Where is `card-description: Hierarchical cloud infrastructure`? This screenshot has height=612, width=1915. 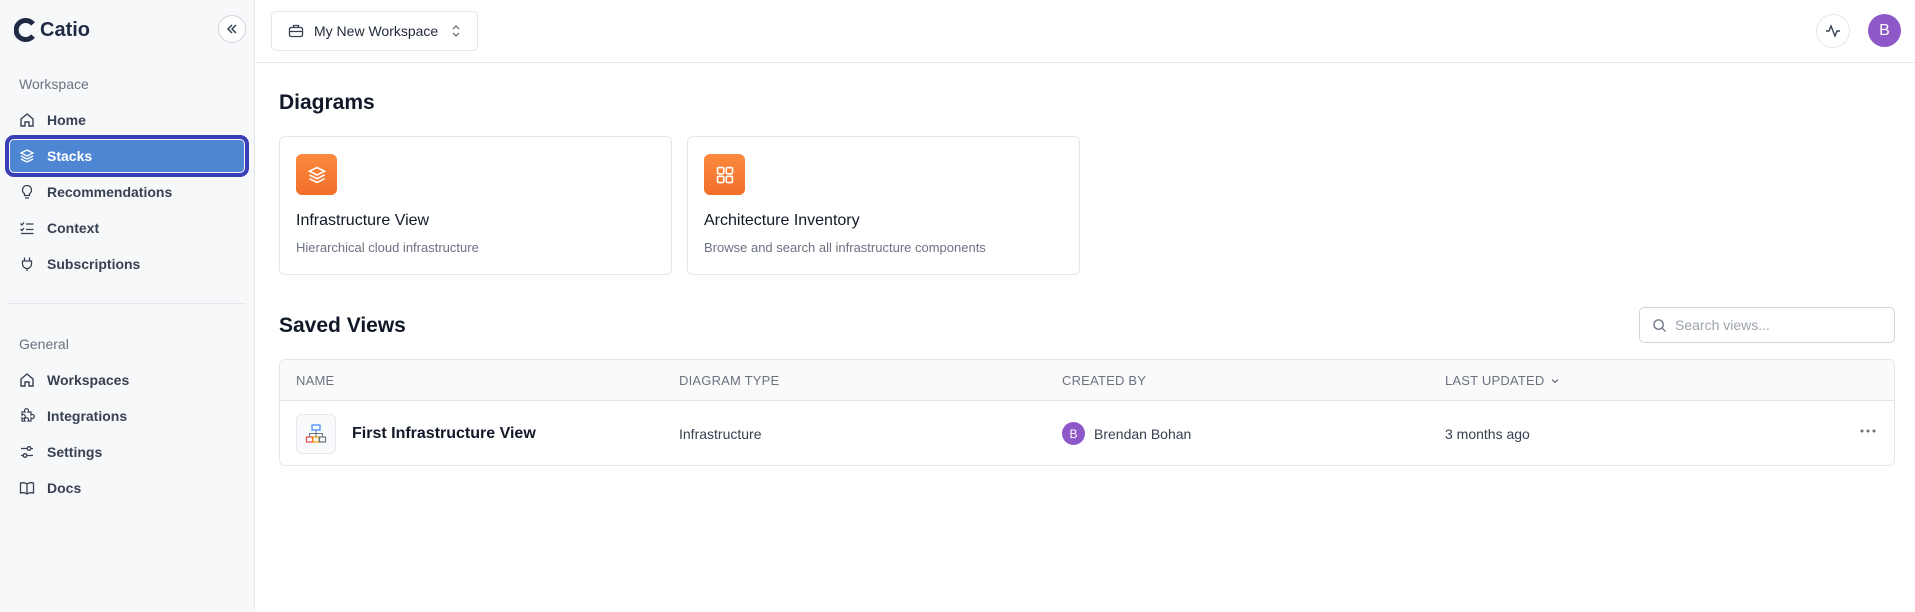
card-description: Hierarchical cloud infrastructure is located at coordinates (387, 247).